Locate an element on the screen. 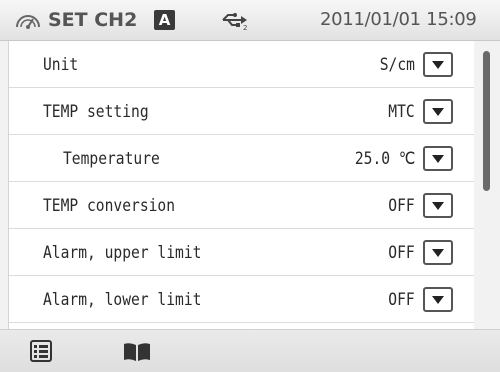 This screenshot has height=372, width=500. setting-row-temp-conversion: TEMP conversion OFF is located at coordinates (242, 205).